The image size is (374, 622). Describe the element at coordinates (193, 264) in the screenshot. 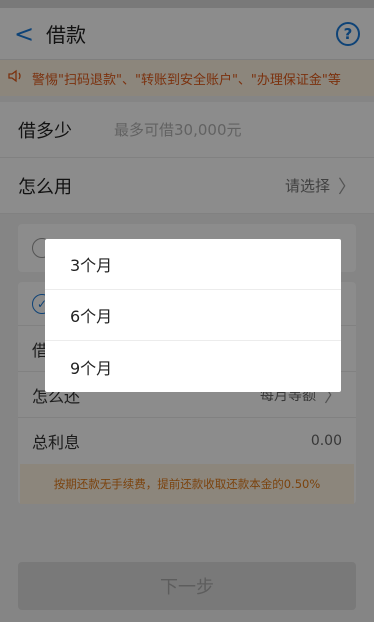

I see `option-3-months: 3个月` at that location.